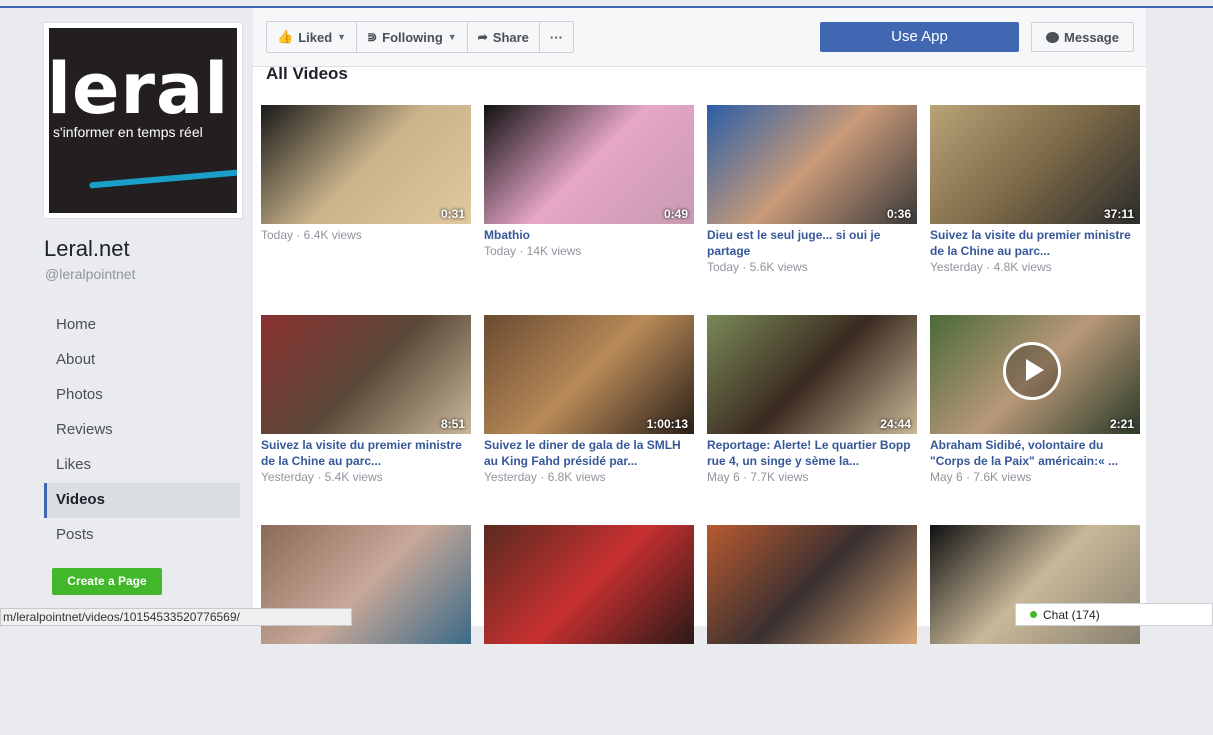  Describe the element at coordinates (981, 477) in the screenshot. I see `video-meta: May 6 · 7.6K views` at that location.